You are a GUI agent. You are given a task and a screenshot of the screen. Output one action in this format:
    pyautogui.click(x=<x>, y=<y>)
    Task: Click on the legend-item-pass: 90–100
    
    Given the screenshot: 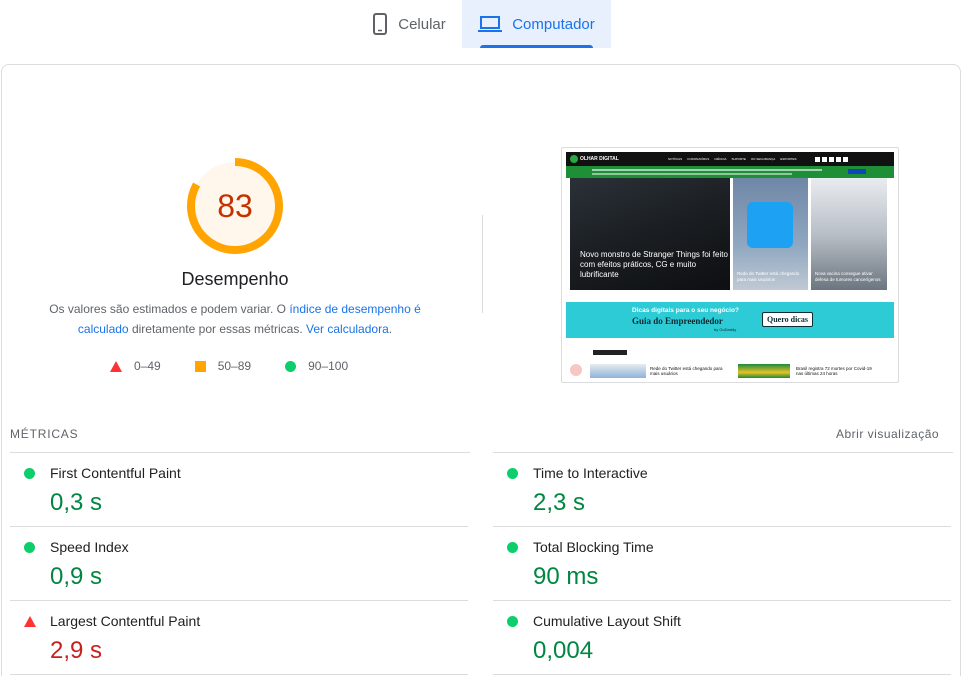 What is the action you would take?
    pyautogui.click(x=316, y=366)
    